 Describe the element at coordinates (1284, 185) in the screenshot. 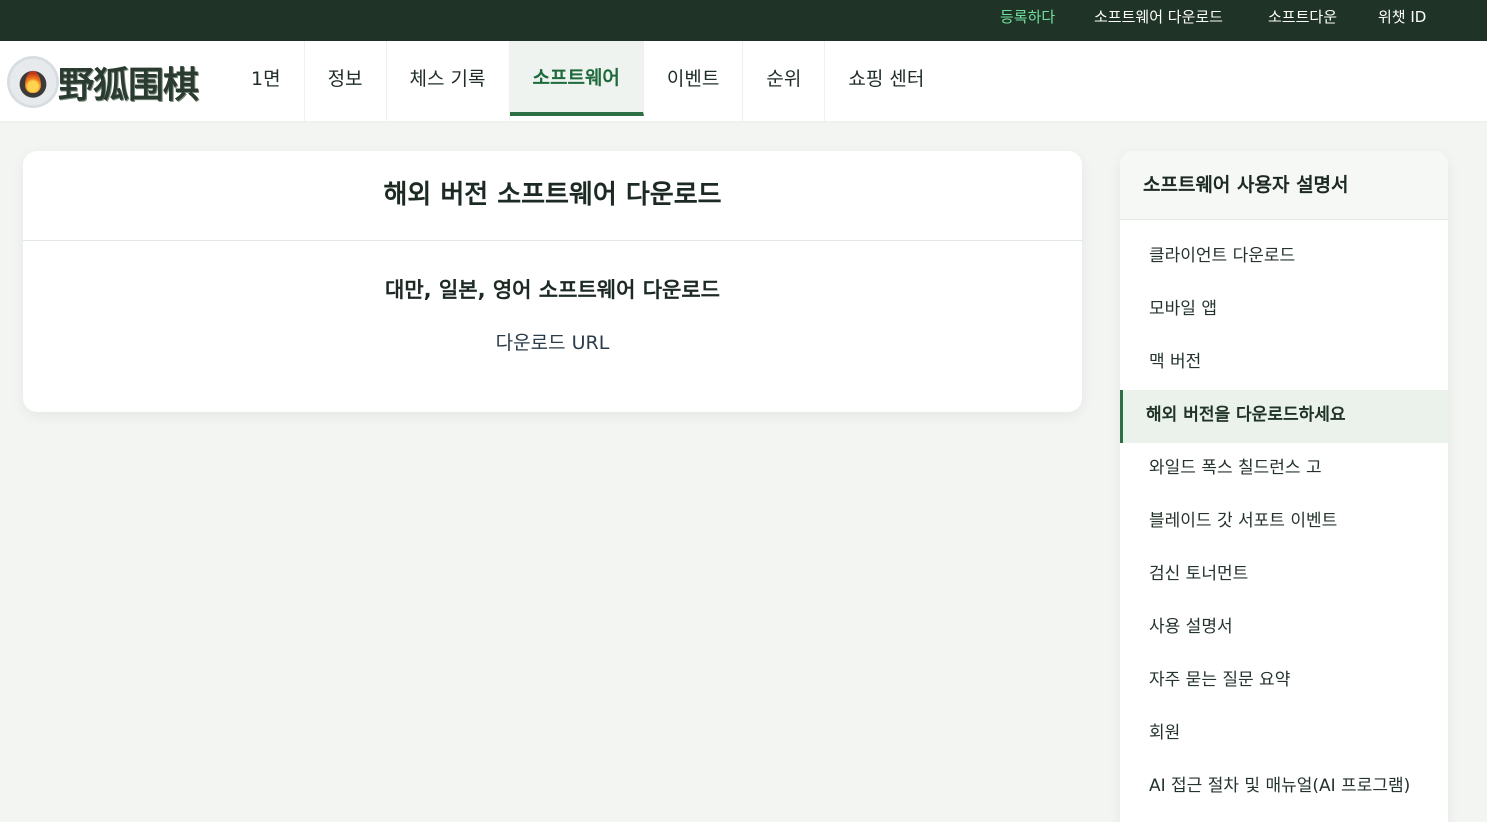

I see `sidebar-title: 소프트웨어 사용자 설명서` at that location.